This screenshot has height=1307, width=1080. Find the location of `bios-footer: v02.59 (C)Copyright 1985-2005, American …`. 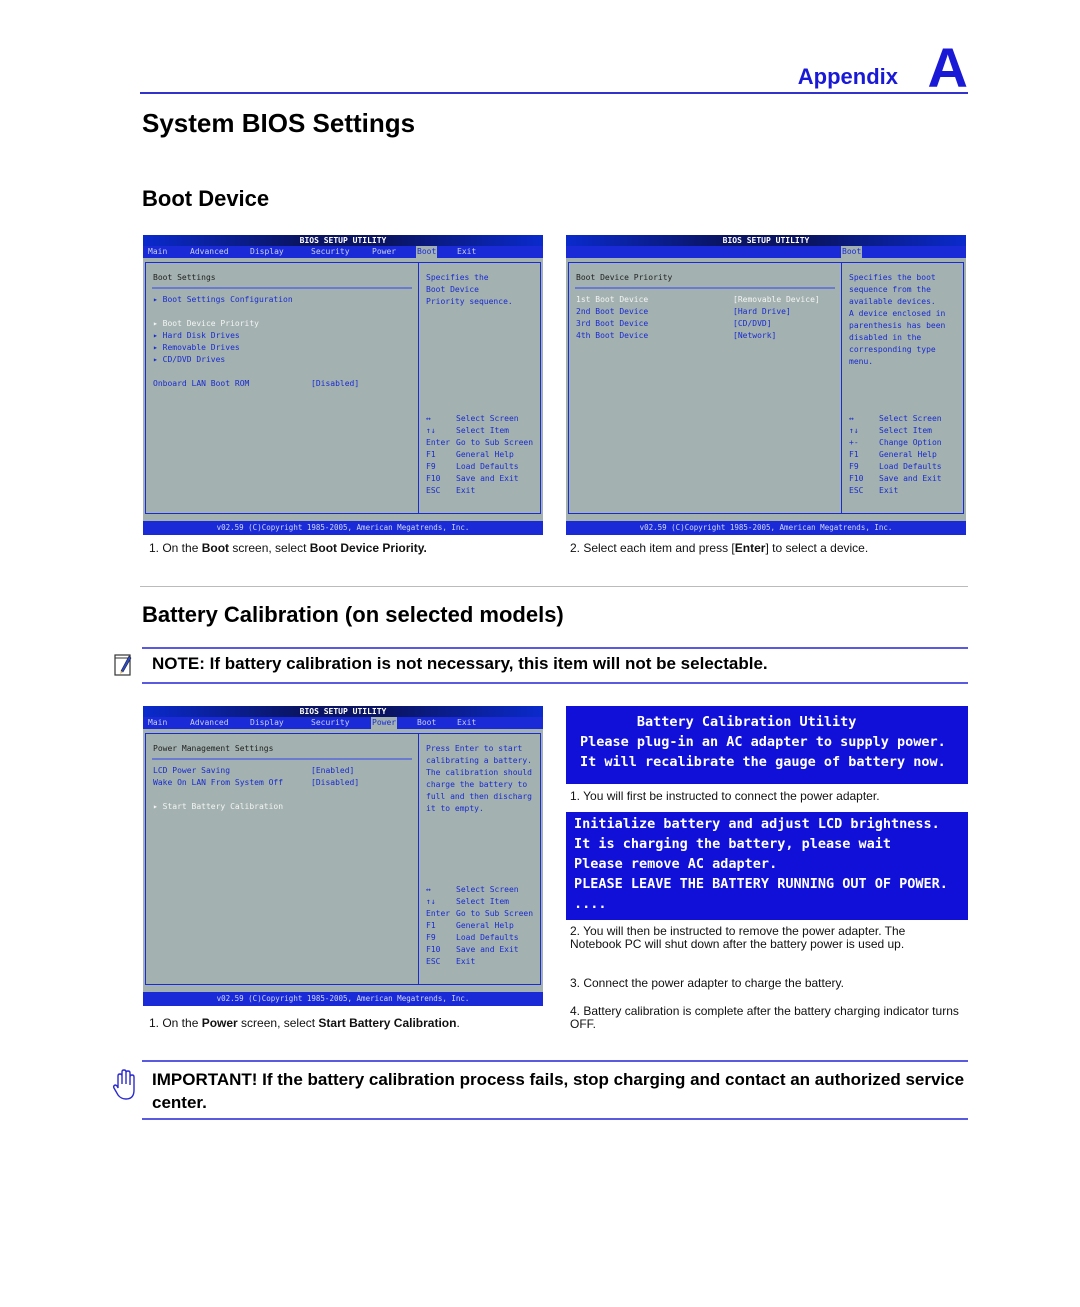

bios-footer: v02.59 (C)Copyright 1985-2005, American … is located at coordinates (766, 528).